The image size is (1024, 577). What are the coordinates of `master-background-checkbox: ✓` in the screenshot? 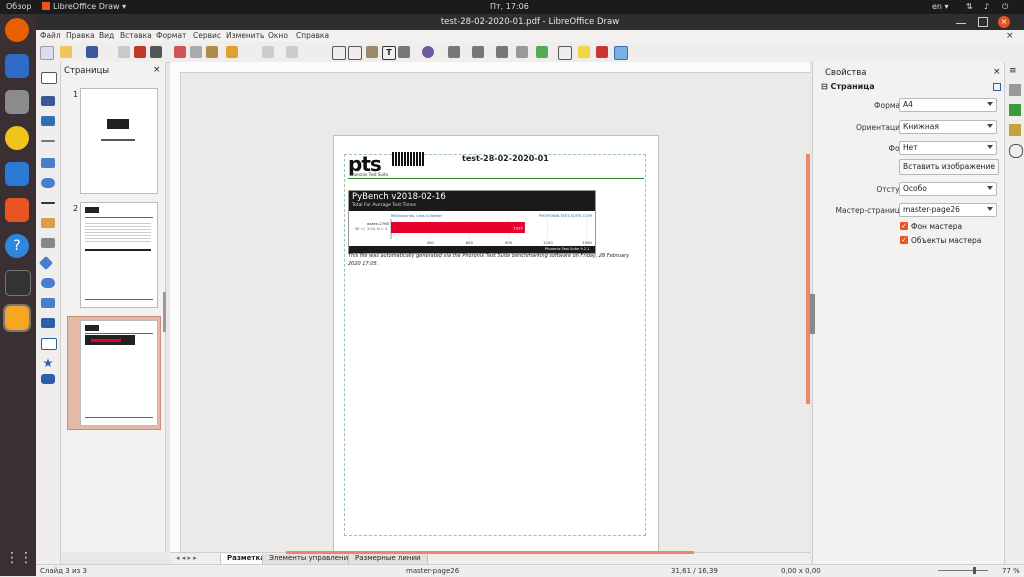 It's located at (904, 226).